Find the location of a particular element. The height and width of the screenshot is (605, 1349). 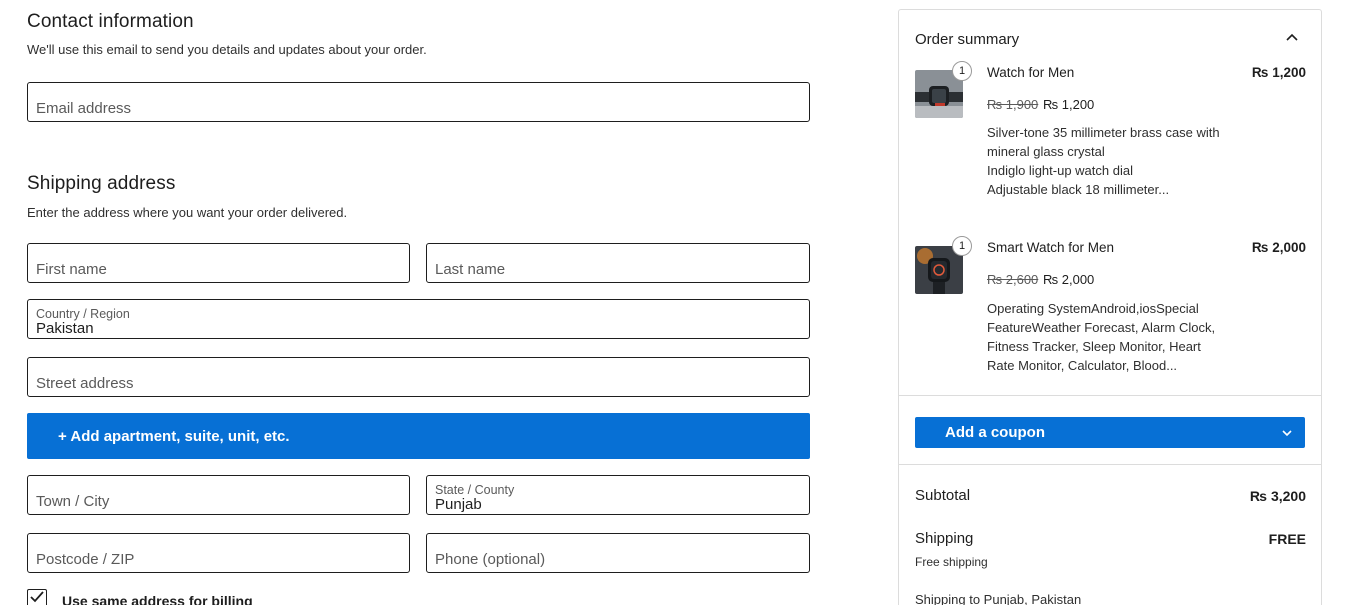

city-field: Town / City is located at coordinates (218, 495).